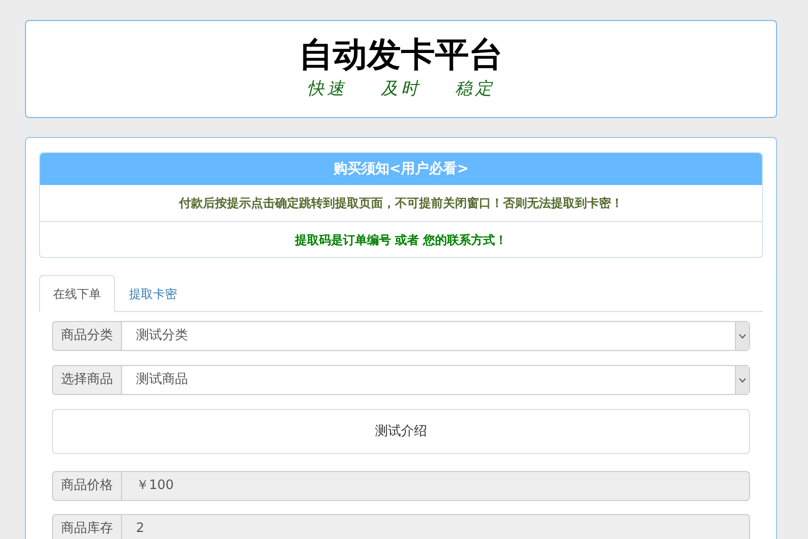 The height and width of the screenshot is (539, 808). I want to click on description-text: 测试介绍, so click(401, 431).